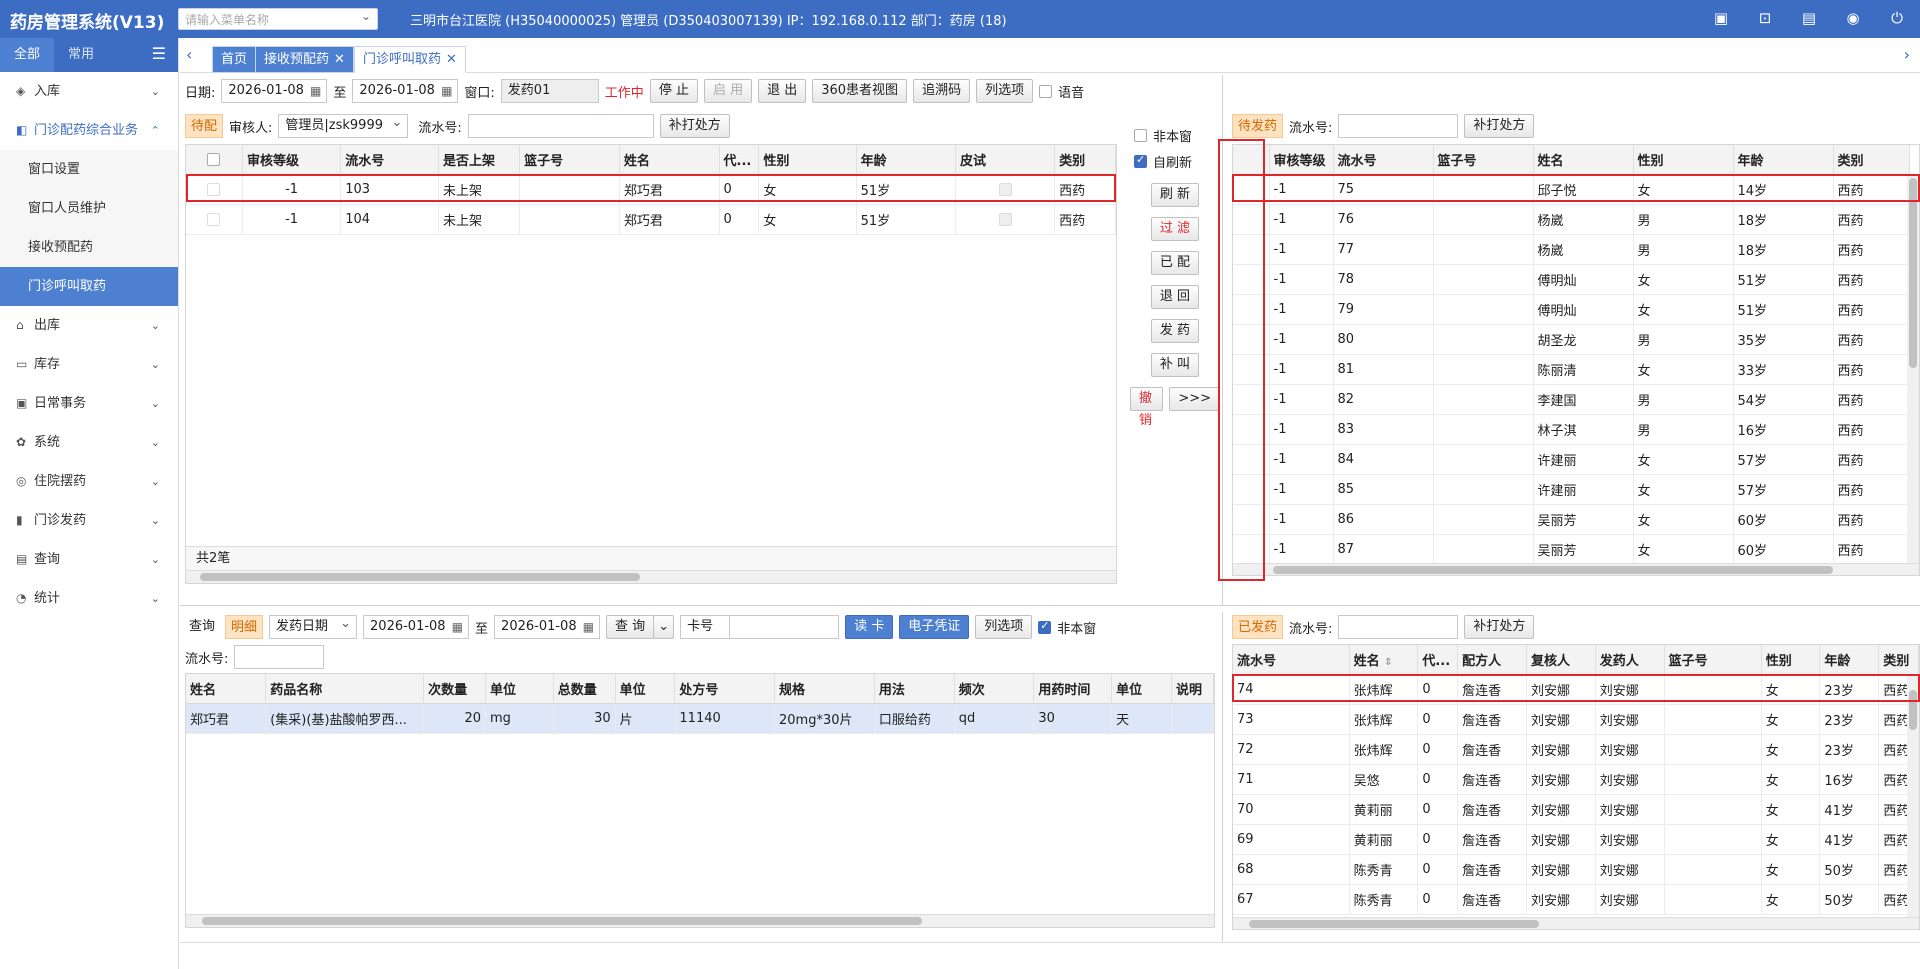 This screenshot has width=1920, height=969. Describe the element at coordinates (1175, 229) in the screenshot. I see `filter-button: 过 滤` at that location.